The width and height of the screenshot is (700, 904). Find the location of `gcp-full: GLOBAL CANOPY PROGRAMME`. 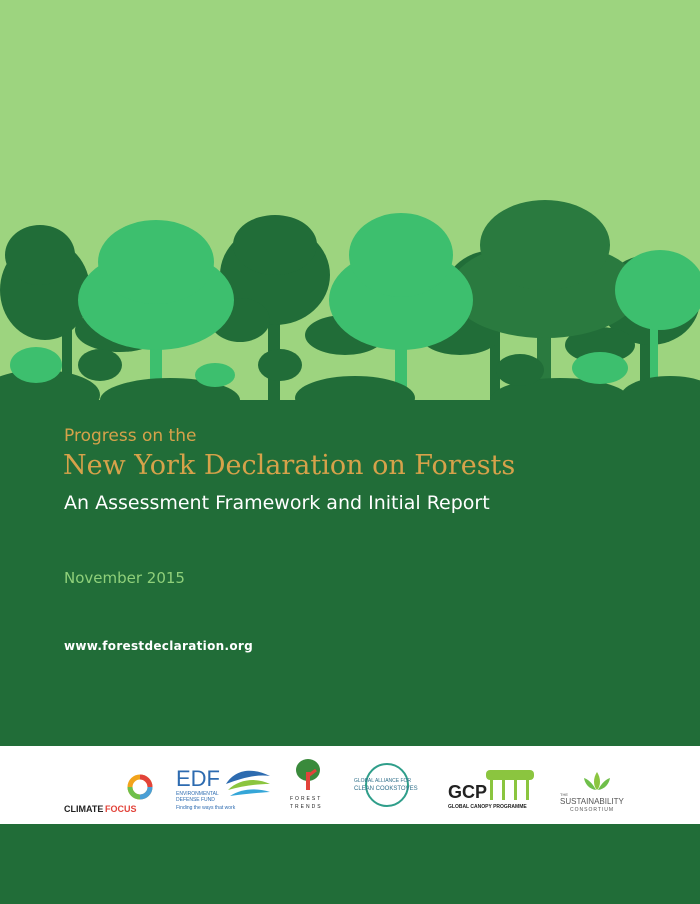

gcp-full: GLOBAL CANOPY PROGRAMME is located at coordinates (487, 807).